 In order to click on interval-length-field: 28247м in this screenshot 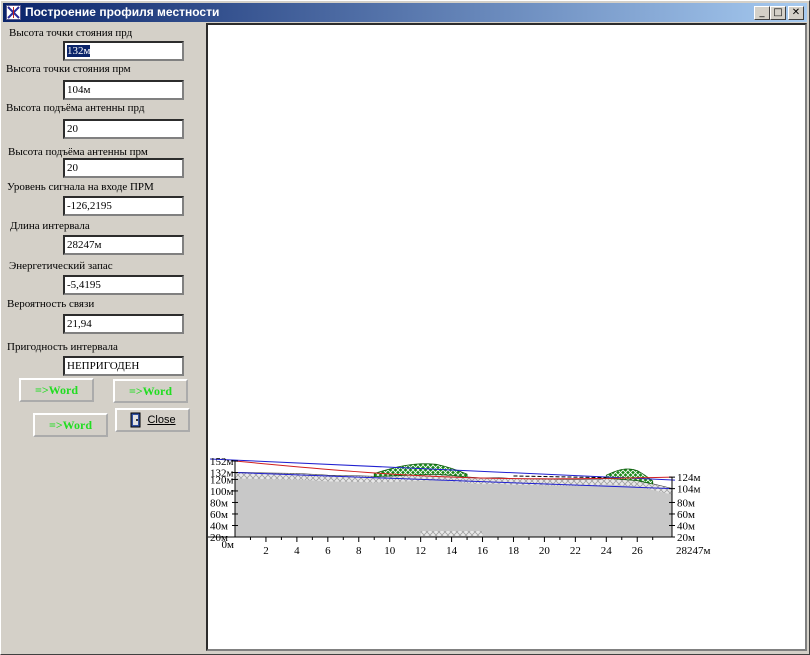, I will do `click(123, 245)`.